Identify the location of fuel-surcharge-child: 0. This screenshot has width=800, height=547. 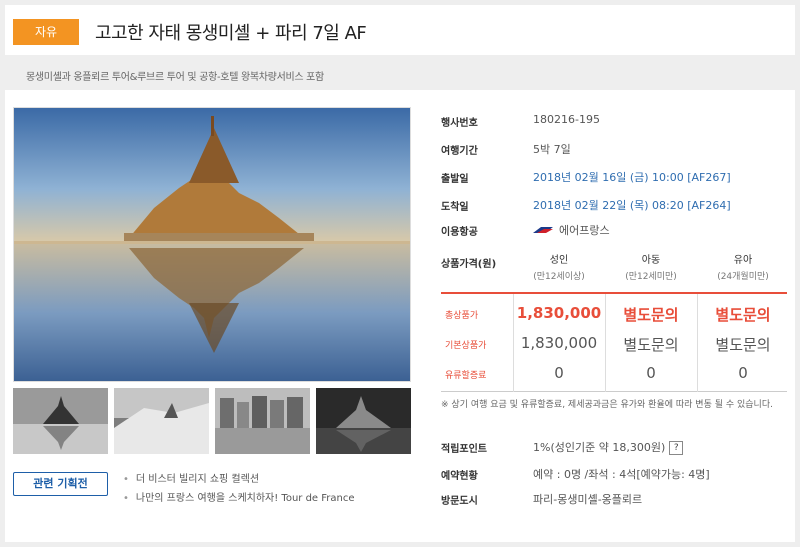
(651, 373).